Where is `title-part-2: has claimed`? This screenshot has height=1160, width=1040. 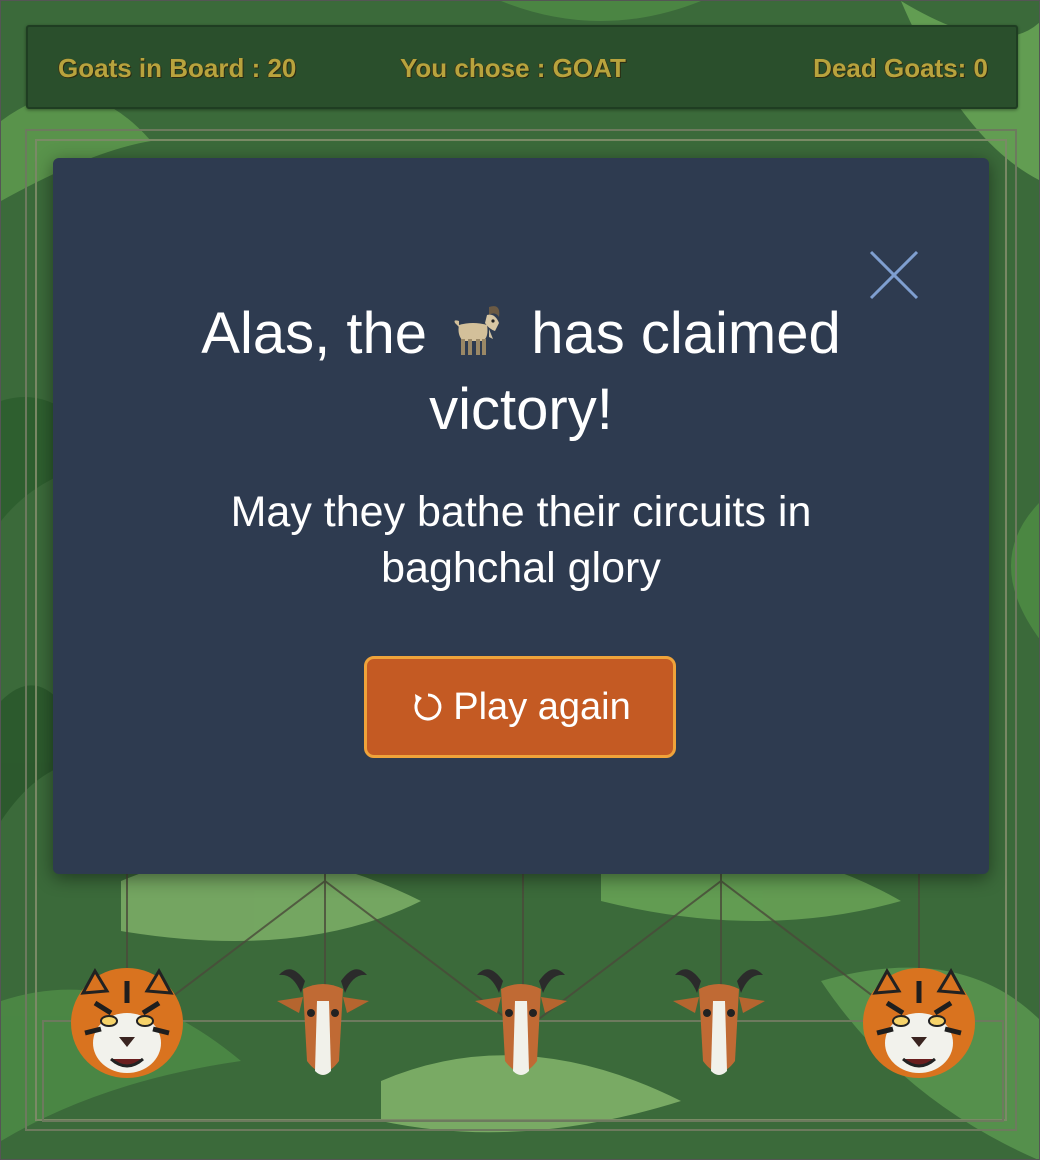
title-part-2: has claimed is located at coordinates (686, 333).